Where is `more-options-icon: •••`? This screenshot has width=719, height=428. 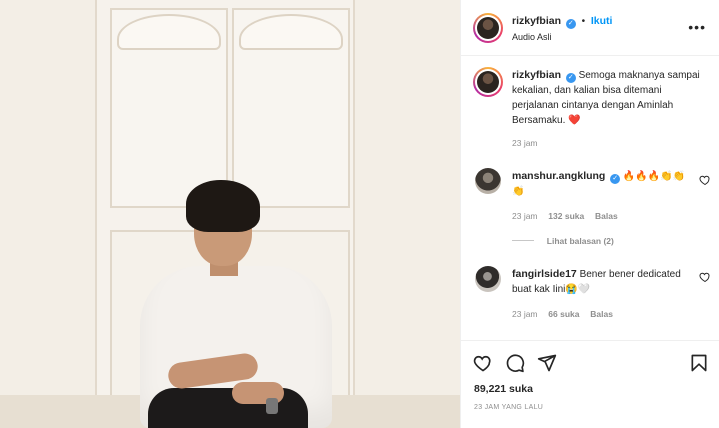
more-options-icon: ••• is located at coordinates (697, 27).